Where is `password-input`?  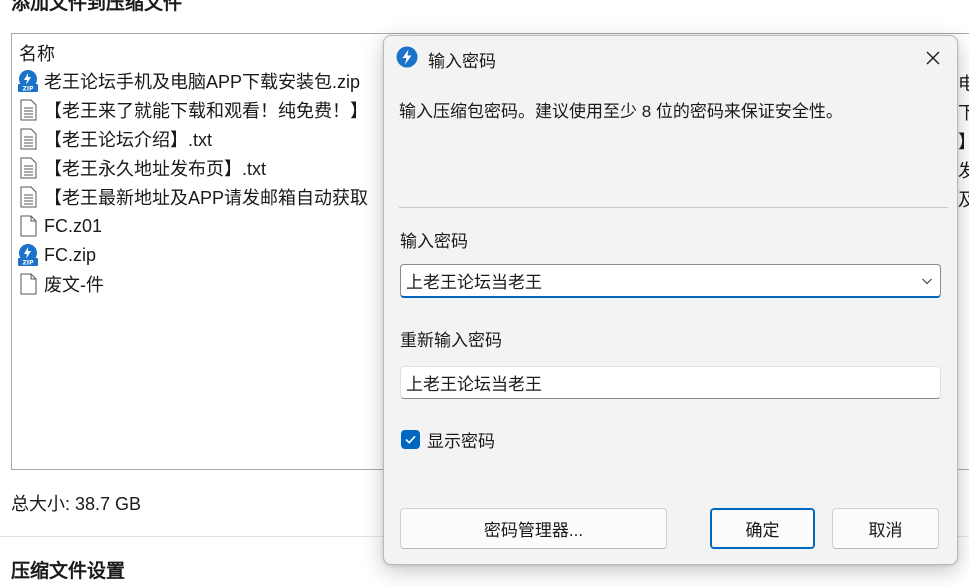 password-input is located at coordinates (651, 280).